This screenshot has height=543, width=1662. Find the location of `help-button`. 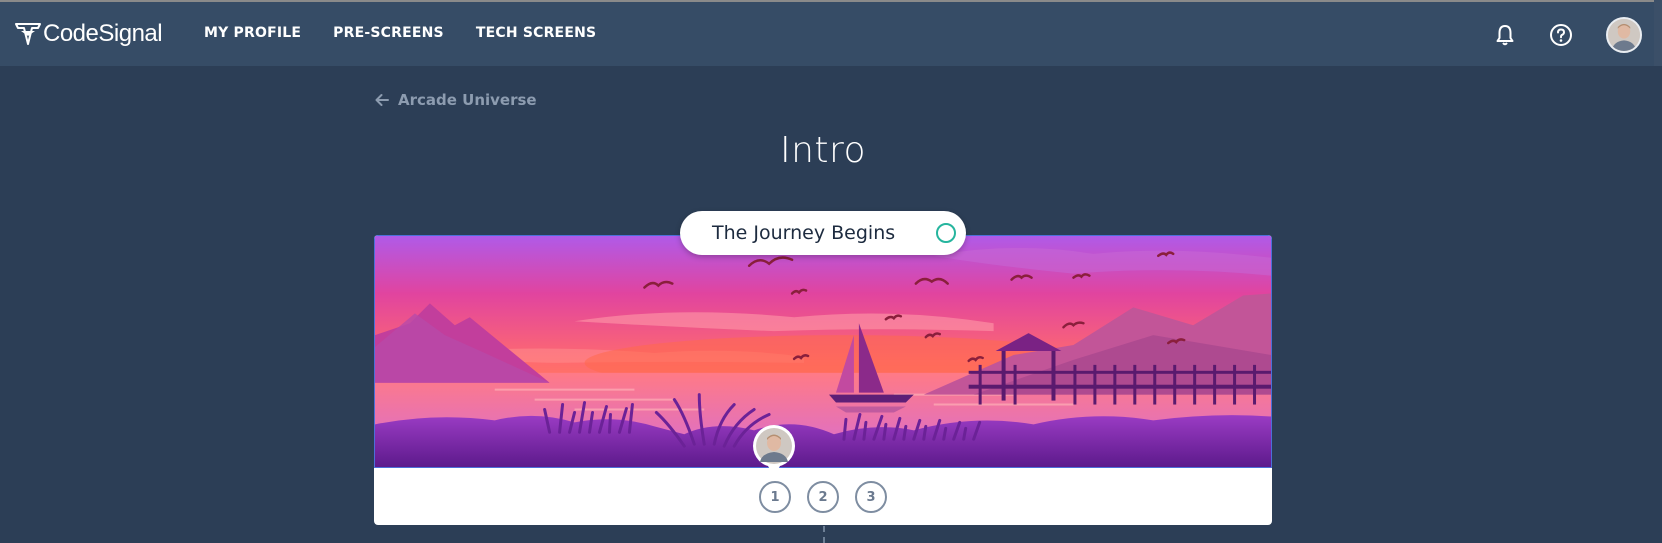

help-button is located at coordinates (1561, 35).